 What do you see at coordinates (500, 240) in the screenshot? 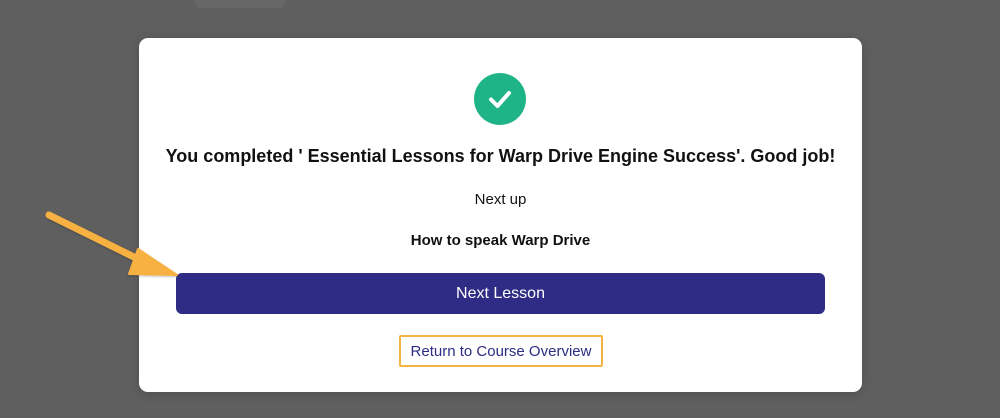
I see `next-lesson-title: How to speak Warp Drive` at bounding box center [500, 240].